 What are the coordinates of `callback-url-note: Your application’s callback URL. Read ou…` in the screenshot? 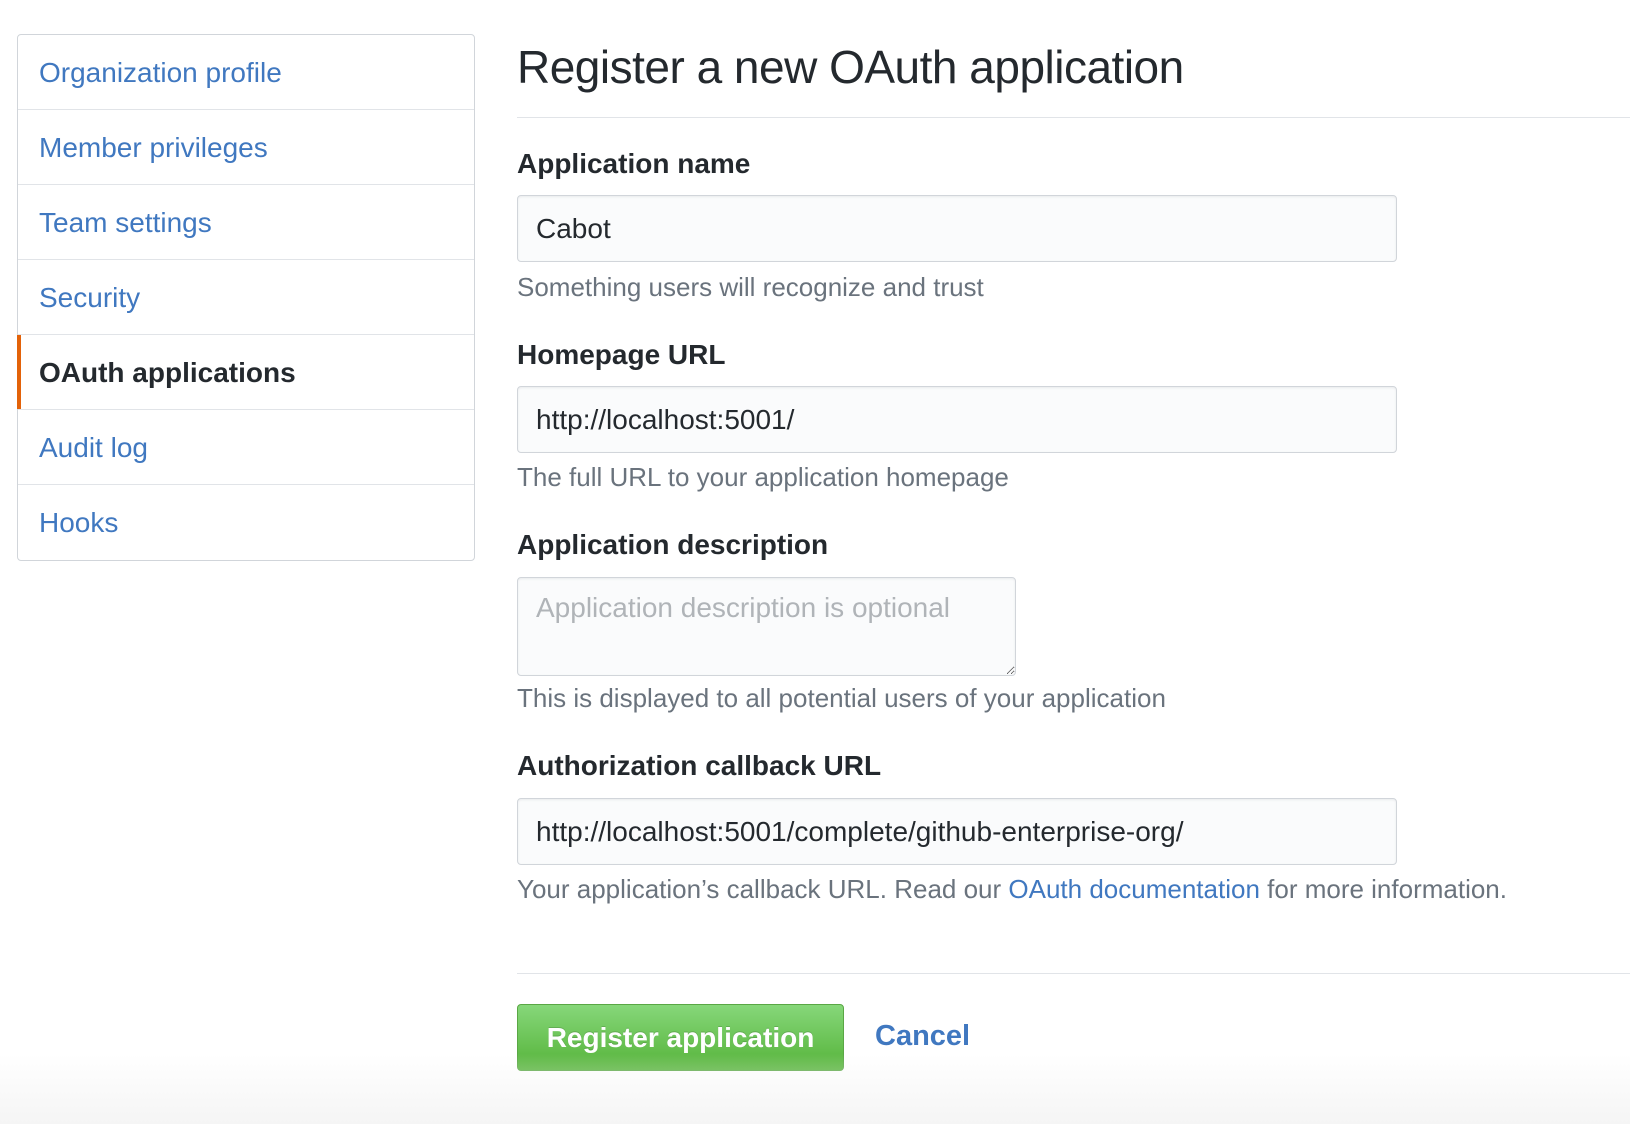 It's located at (1012, 889).